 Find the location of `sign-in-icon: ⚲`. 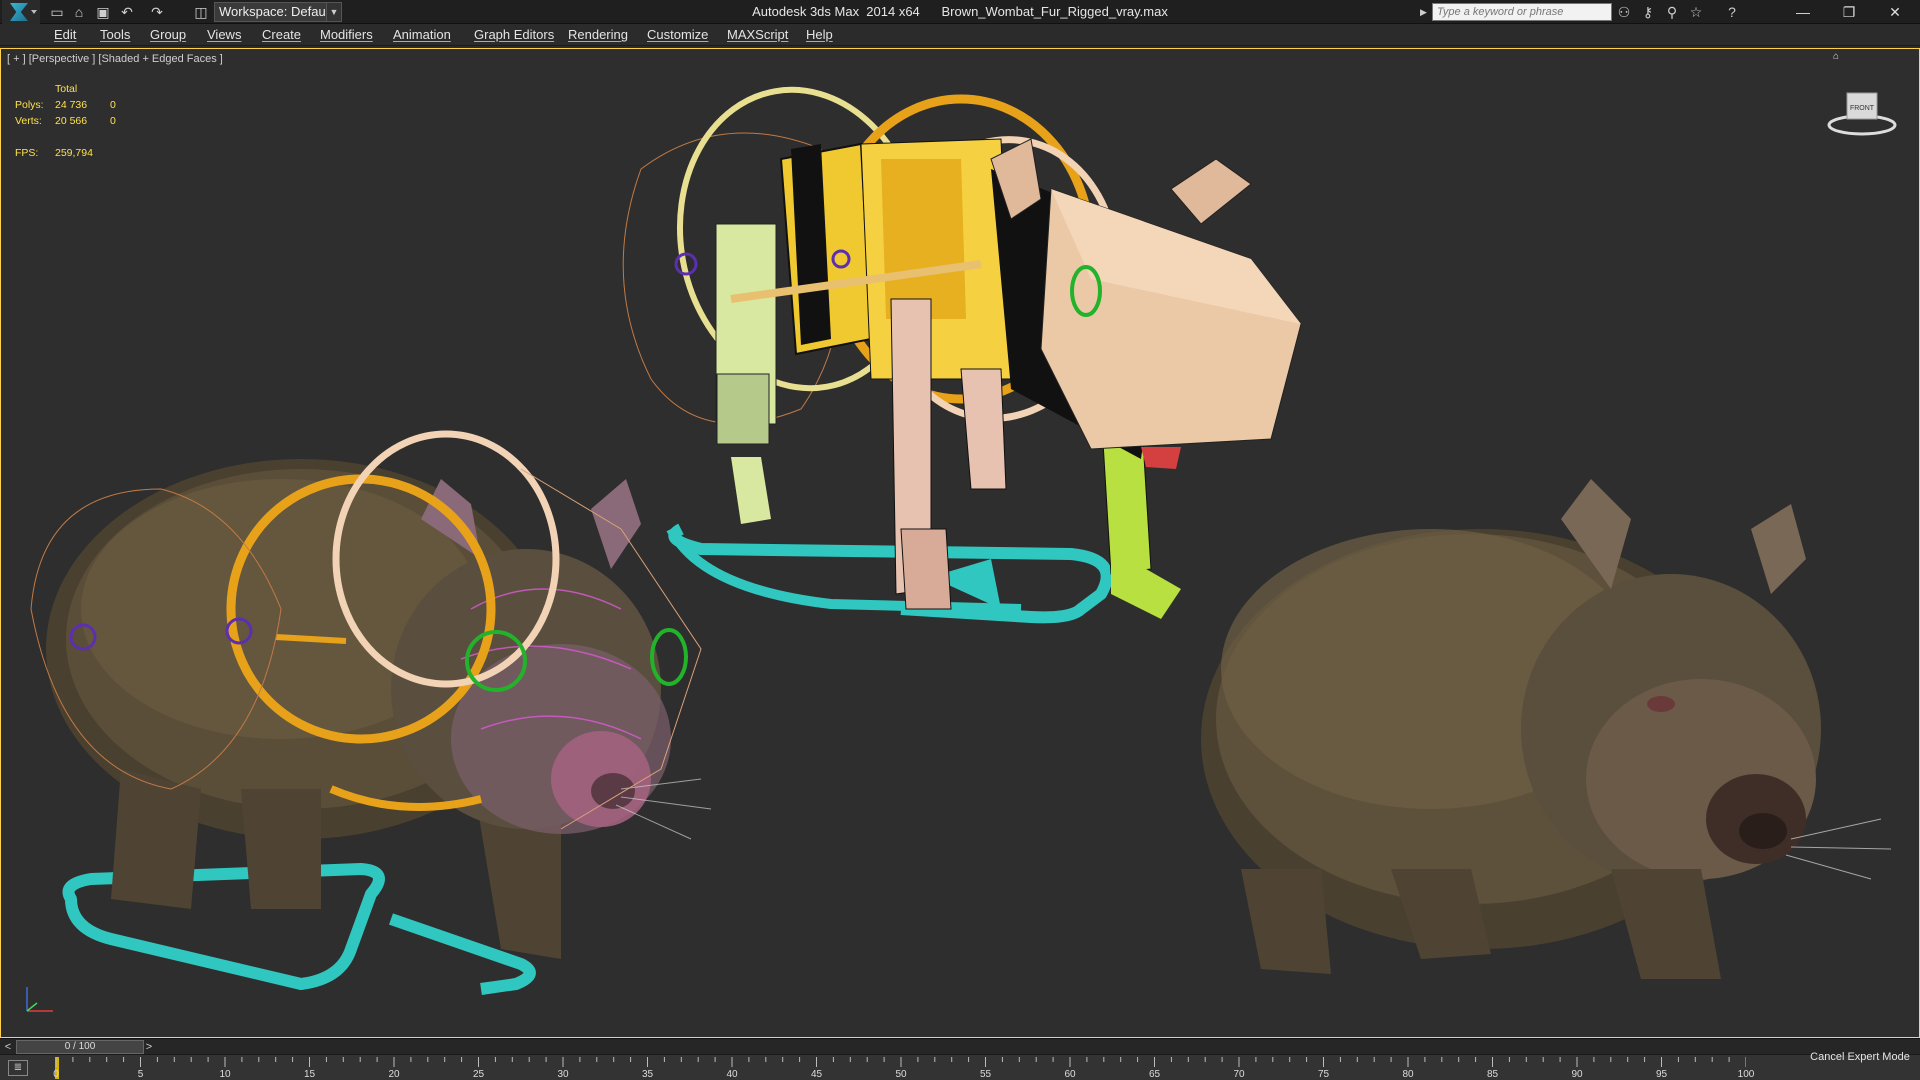

sign-in-icon: ⚲ is located at coordinates (1672, 12).